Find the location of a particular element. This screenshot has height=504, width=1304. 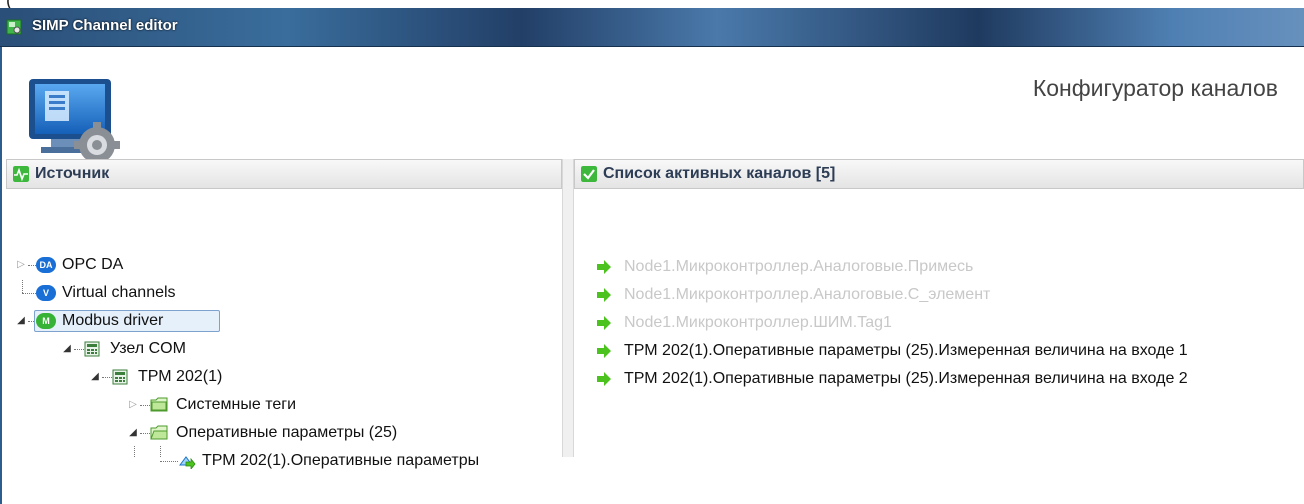

window-title: SIMP Channel editor is located at coordinates (105, 25).